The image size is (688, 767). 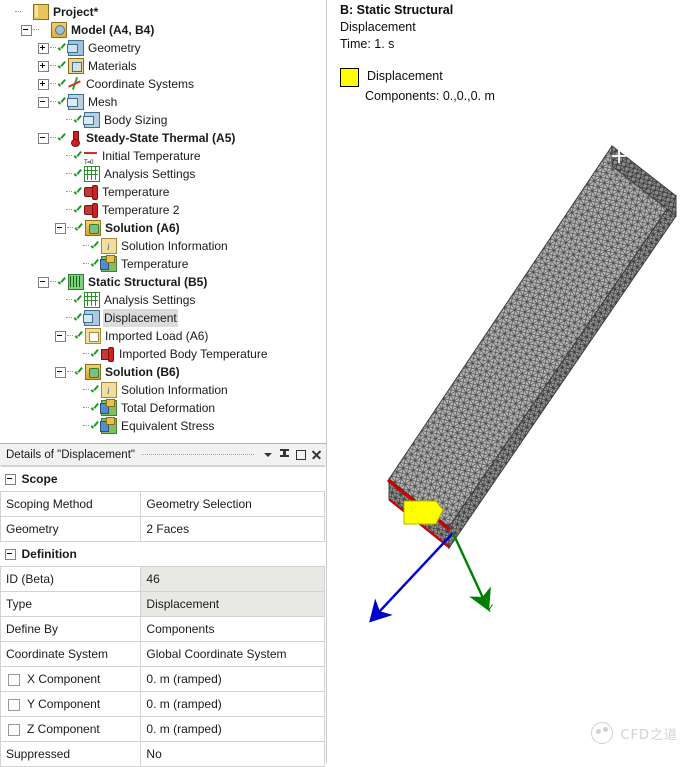 What do you see at coordinates (284, 454) in the screenshot?
I see `pin-icon` at bounding box center [284, 454].